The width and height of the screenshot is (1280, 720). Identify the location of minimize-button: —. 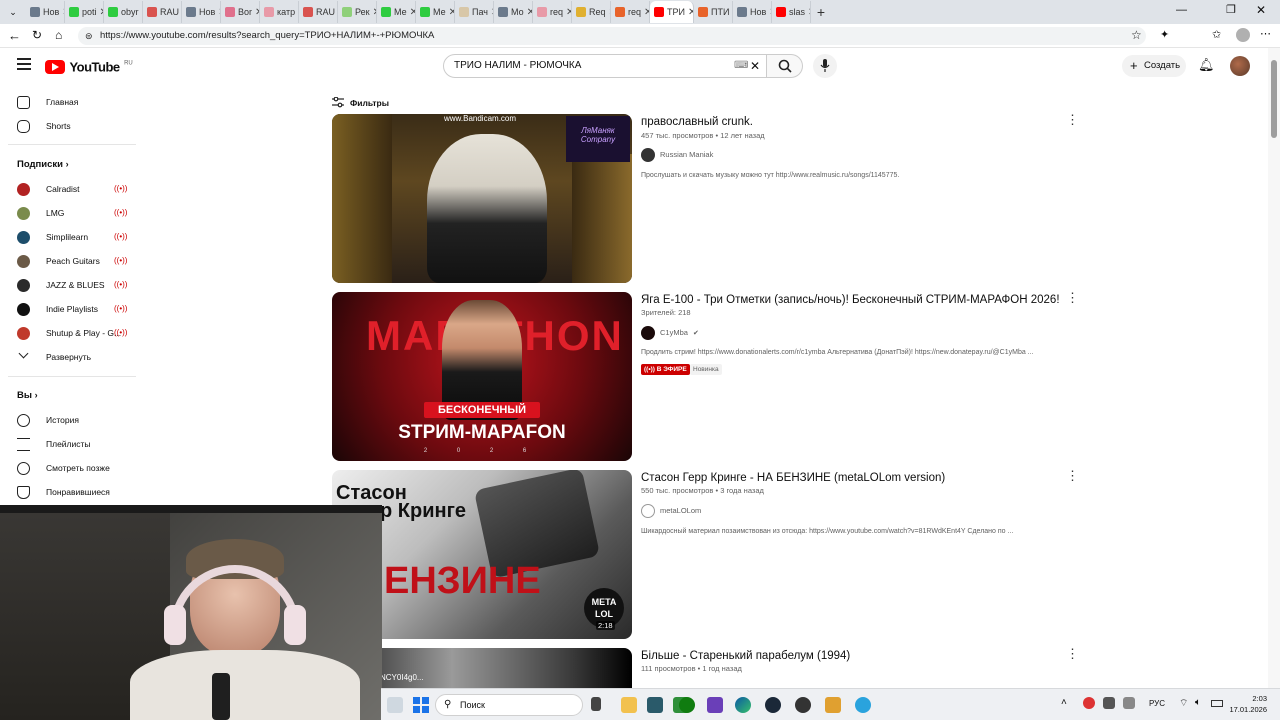
(1181, 10).